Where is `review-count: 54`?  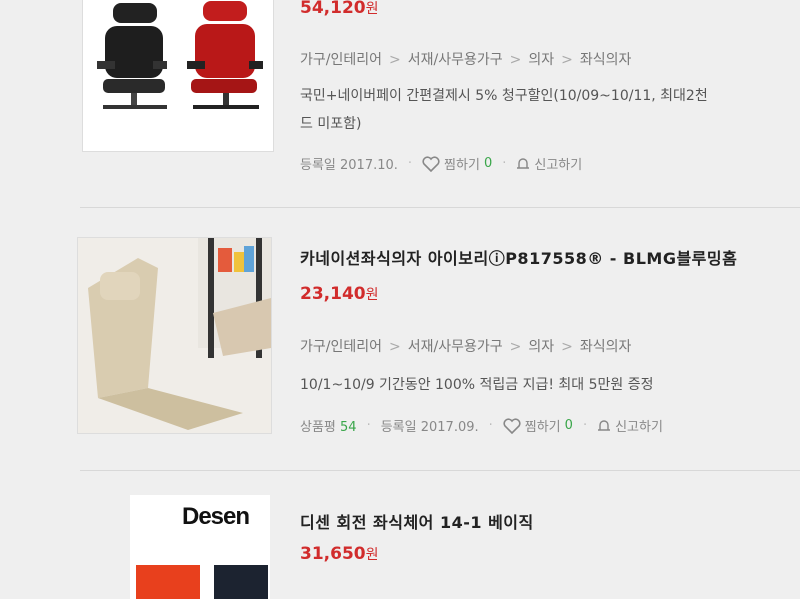
review-count: 54 is located at coordinates (348, 427).